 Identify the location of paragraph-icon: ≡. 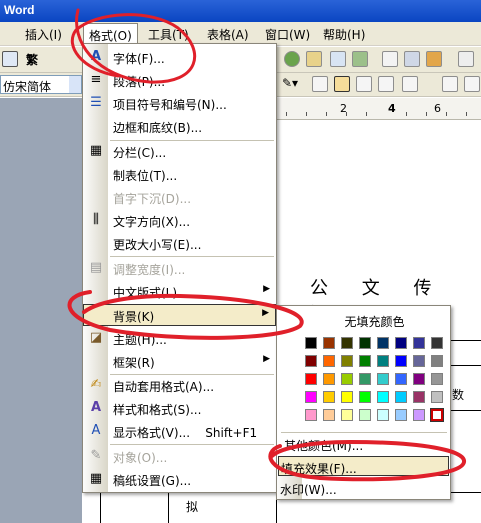
(96, 79).